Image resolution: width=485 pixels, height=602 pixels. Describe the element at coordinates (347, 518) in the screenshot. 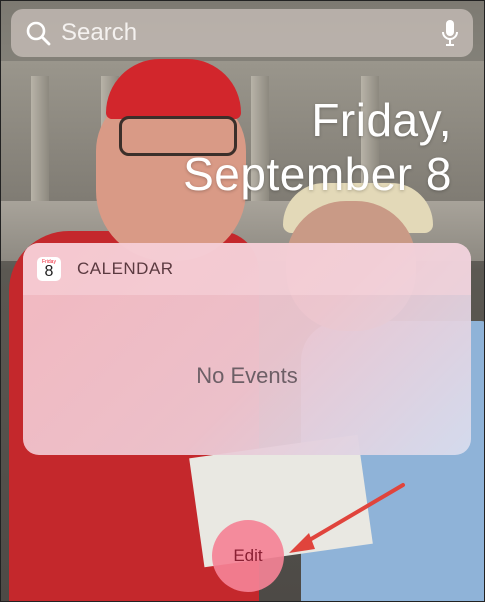

I see `annotation-arrow-icon` at that location.